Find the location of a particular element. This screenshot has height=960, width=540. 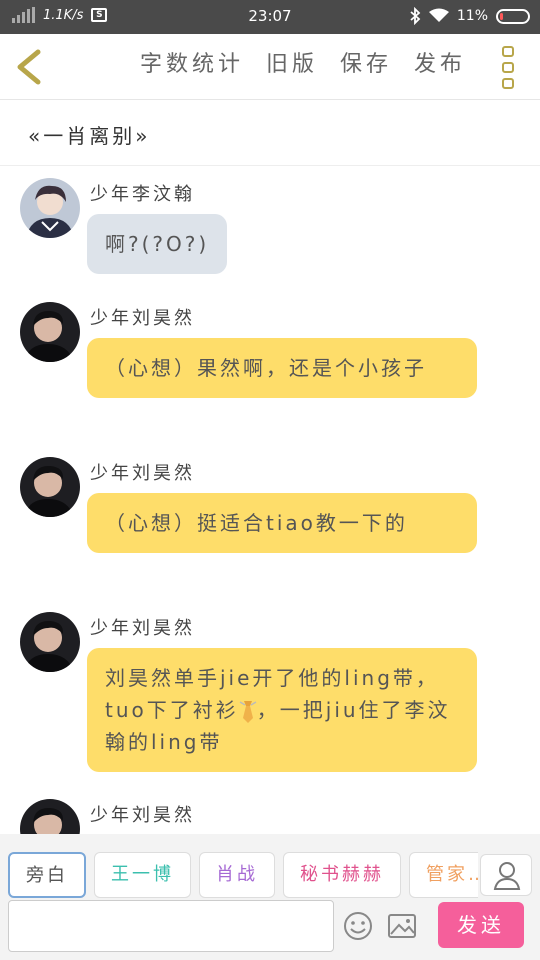

role-wang-yibo: 王一博 is located at coordinates (142, 875).